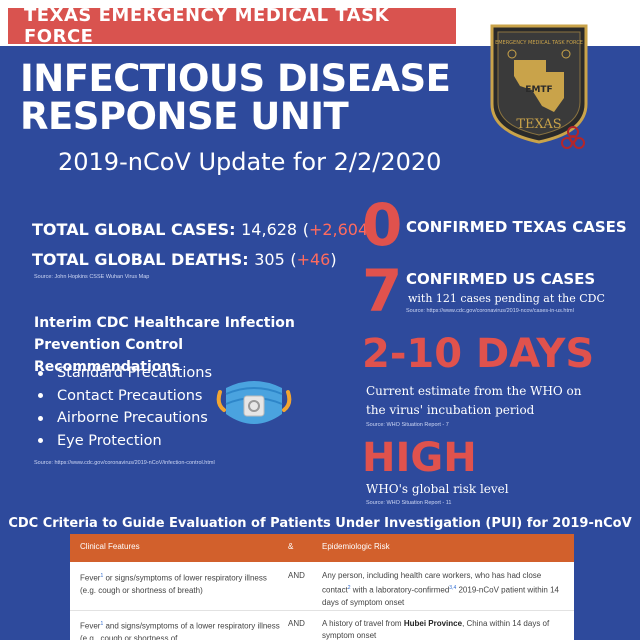  I want to click on badge-initials: EMTF, so click(538, 90).